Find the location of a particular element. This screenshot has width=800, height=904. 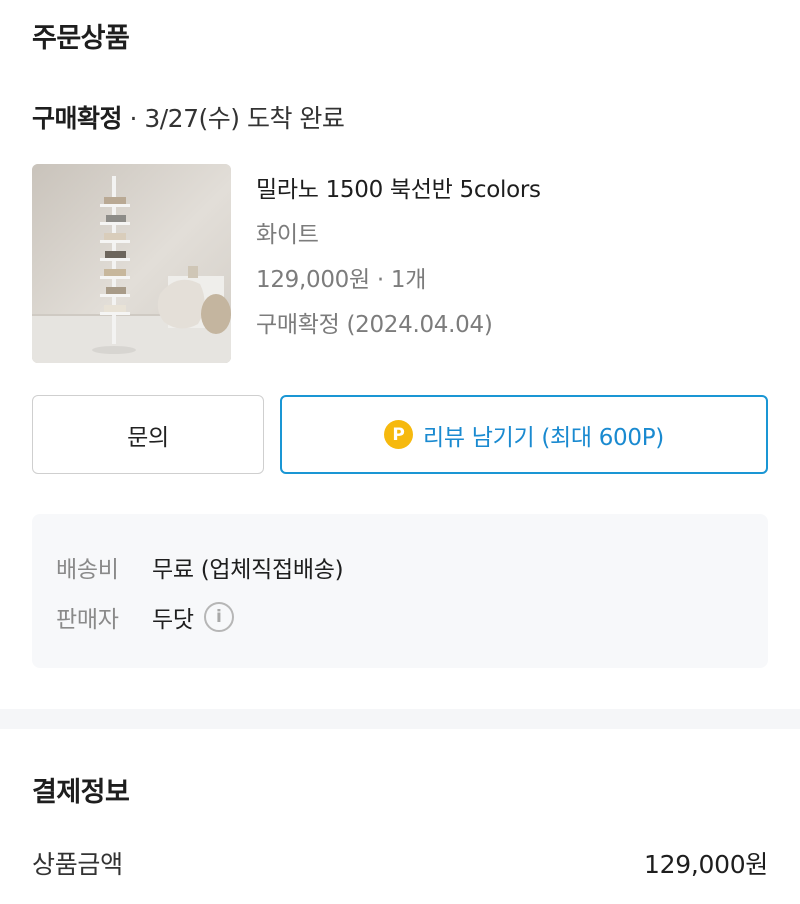

seller-label: 판매자 is located at coordinates (87, 620).